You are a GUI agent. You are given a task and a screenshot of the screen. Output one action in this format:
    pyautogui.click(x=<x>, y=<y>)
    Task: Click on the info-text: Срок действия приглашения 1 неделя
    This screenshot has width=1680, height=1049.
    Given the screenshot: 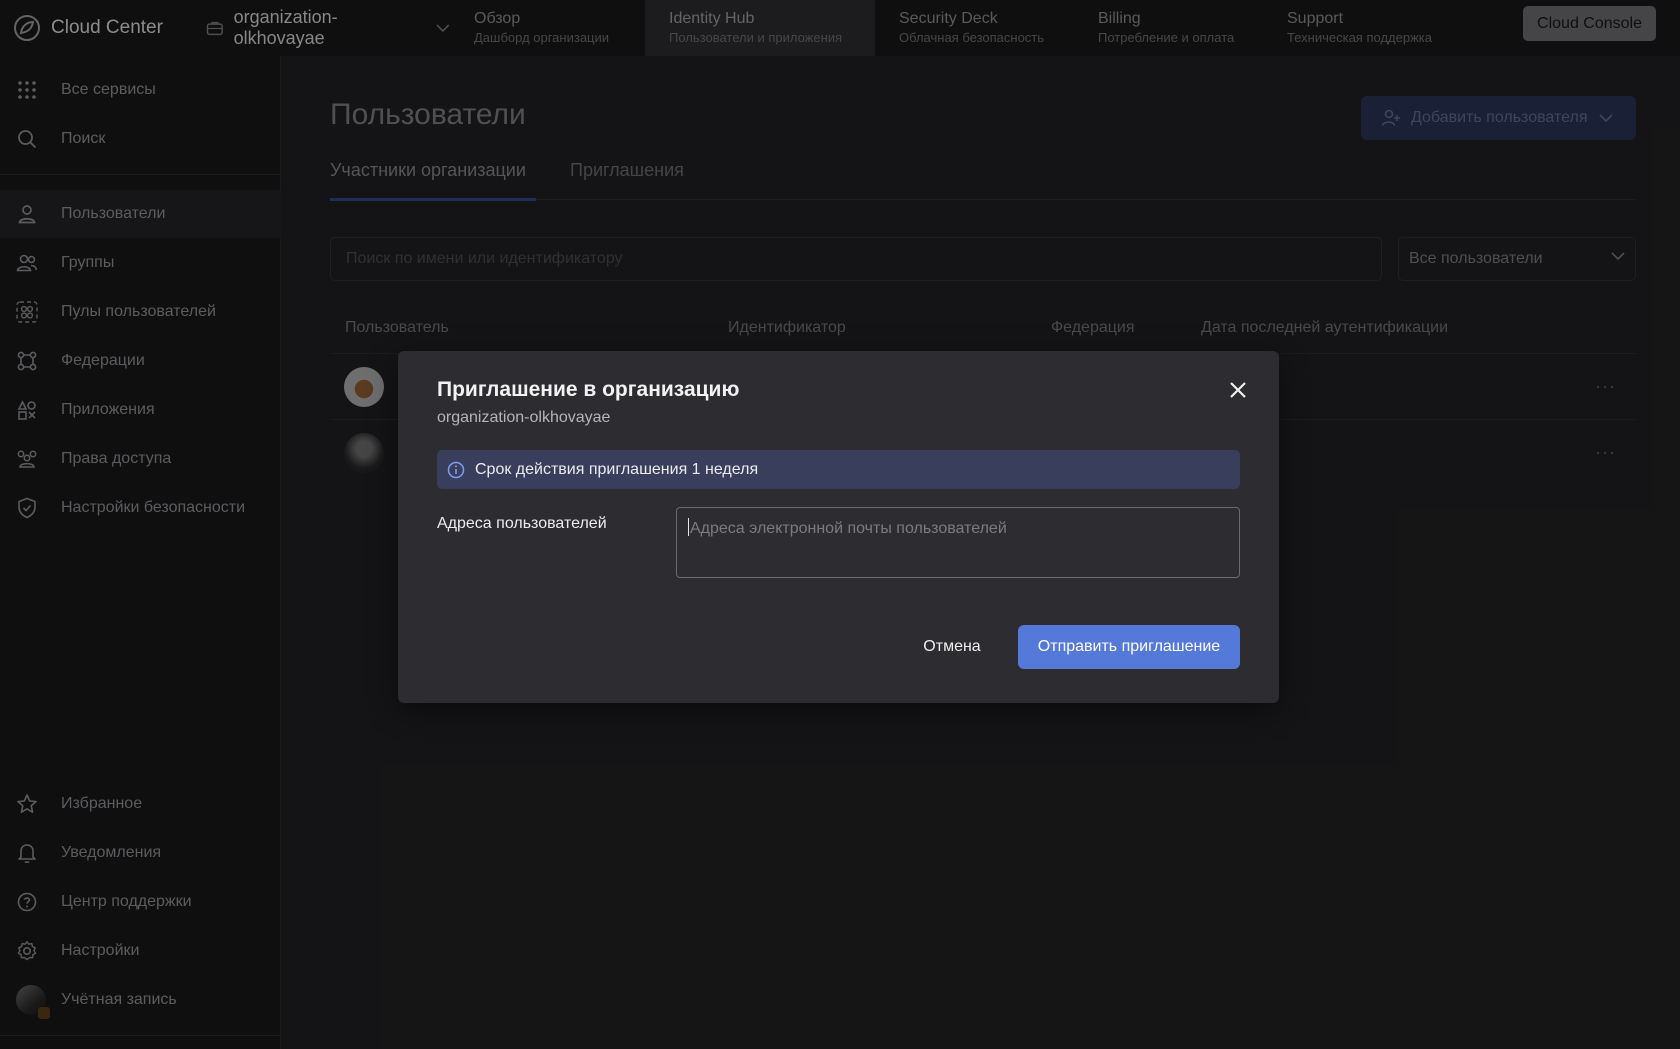 What is the action you would take?
    pyautogui.click(x=617, y=469)
    